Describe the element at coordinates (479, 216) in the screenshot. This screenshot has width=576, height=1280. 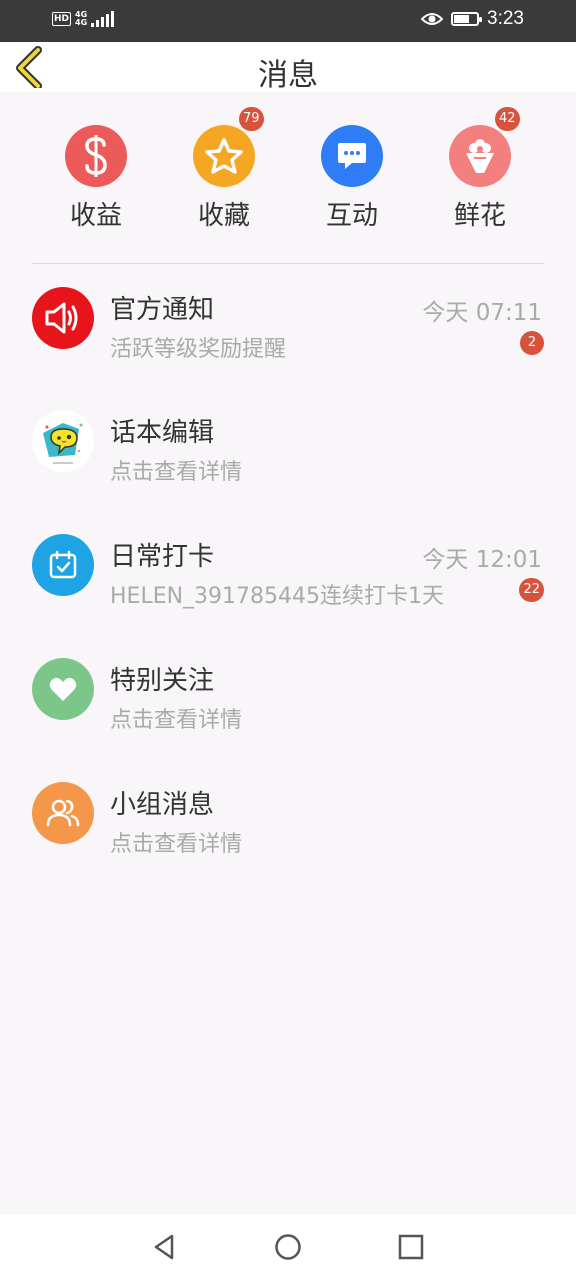
I see `quick-flowers-label: 鲜花` at that location.